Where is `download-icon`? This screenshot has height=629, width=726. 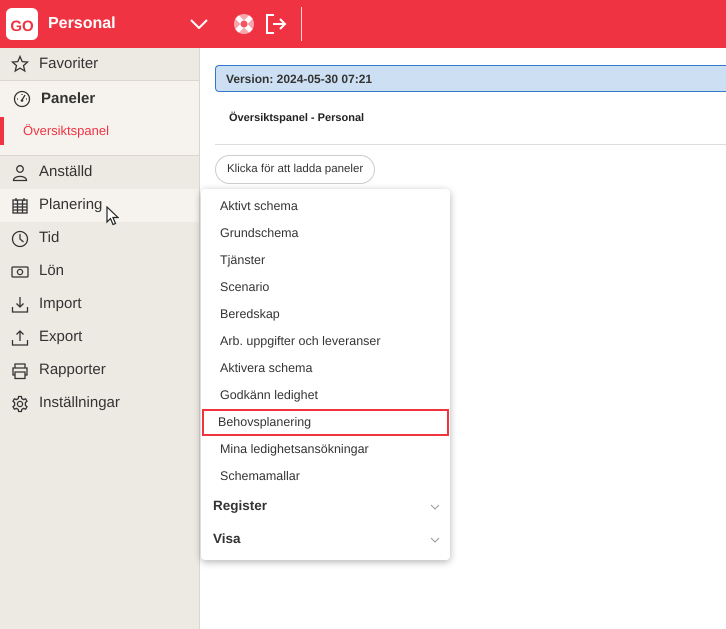 download-icon is located at coordinates (20, 305).